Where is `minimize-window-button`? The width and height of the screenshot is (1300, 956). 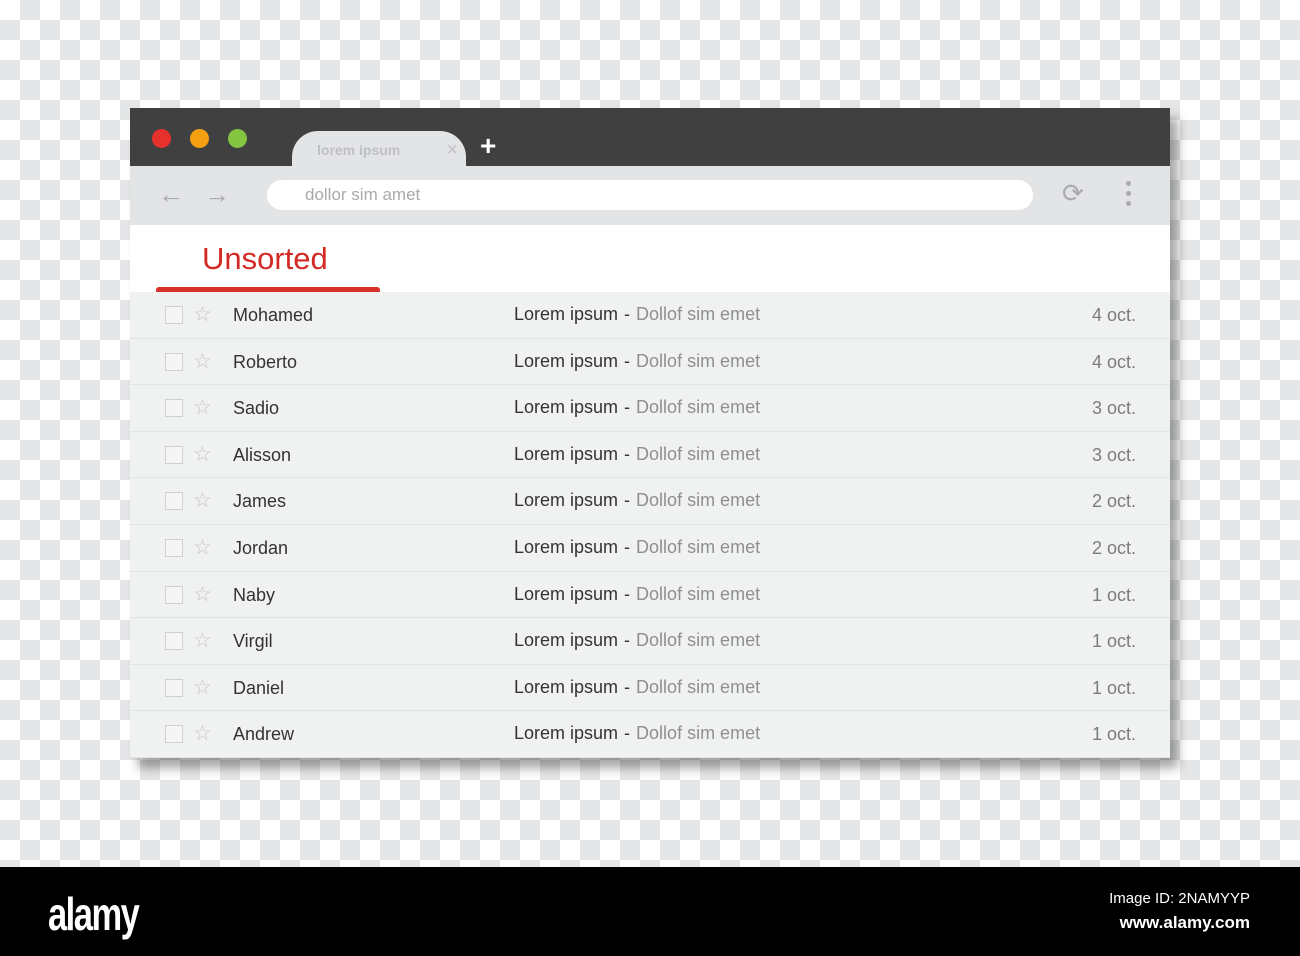 minimize-window-button is located at coordinates (199, 138).